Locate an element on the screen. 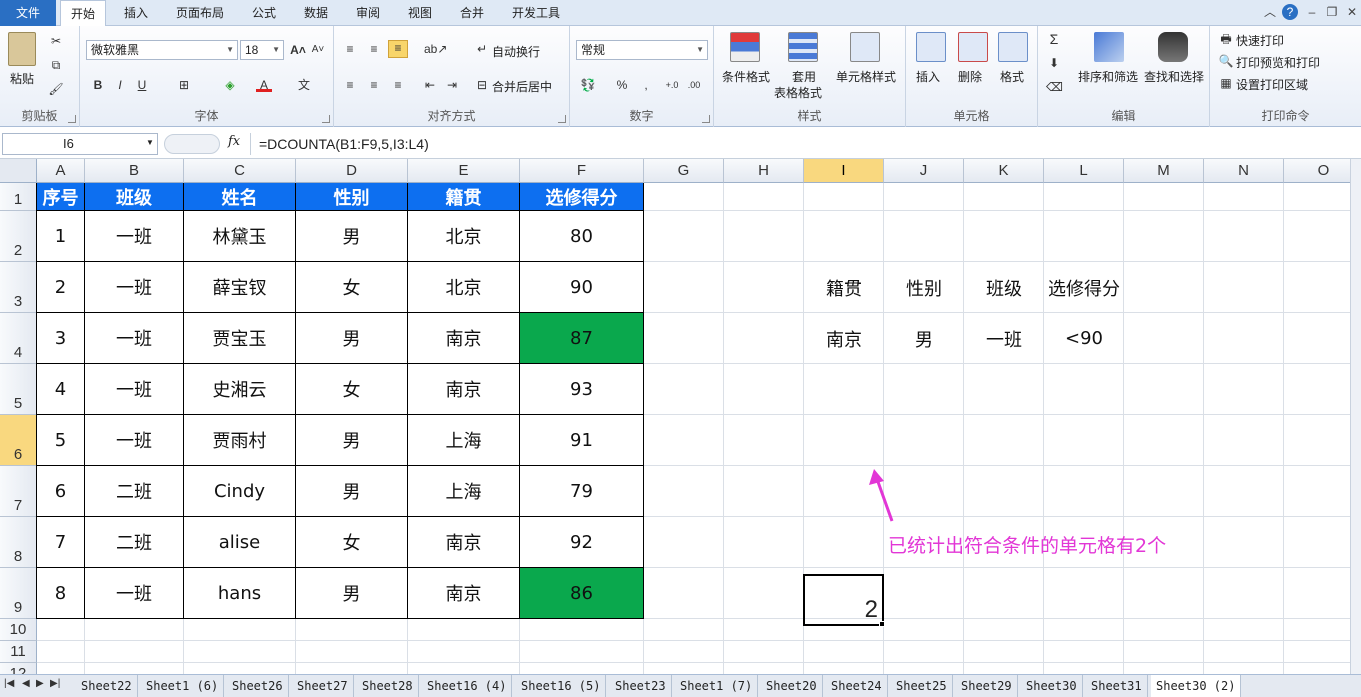 This screenshot has width=1361, height=697. alignment-launcher-icon is located at coordinates (562, 119).